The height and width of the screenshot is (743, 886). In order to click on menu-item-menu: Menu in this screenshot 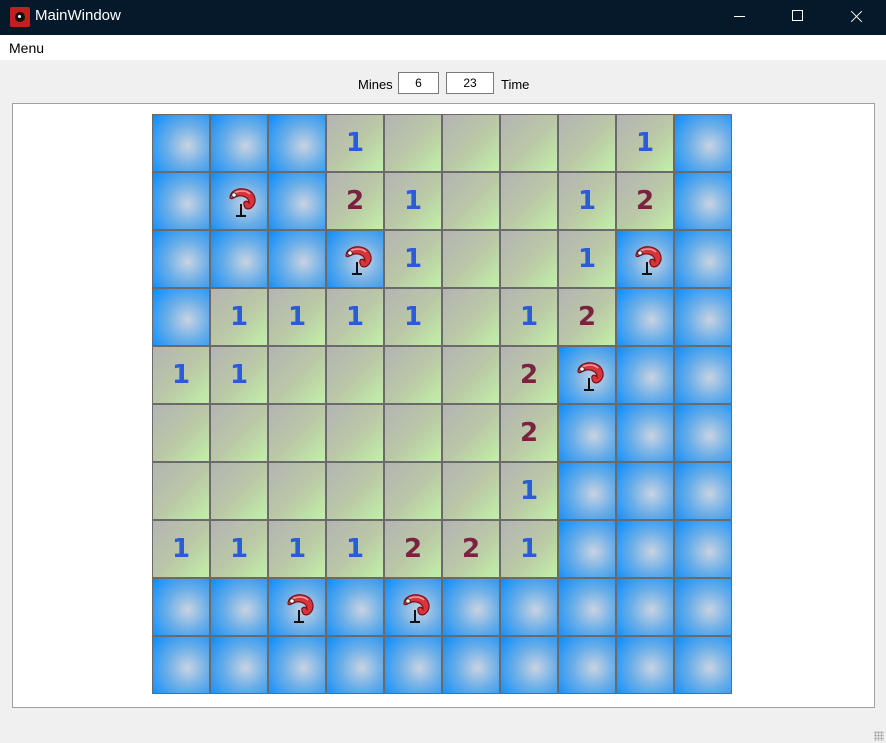, I will do `click(26, 48)`.